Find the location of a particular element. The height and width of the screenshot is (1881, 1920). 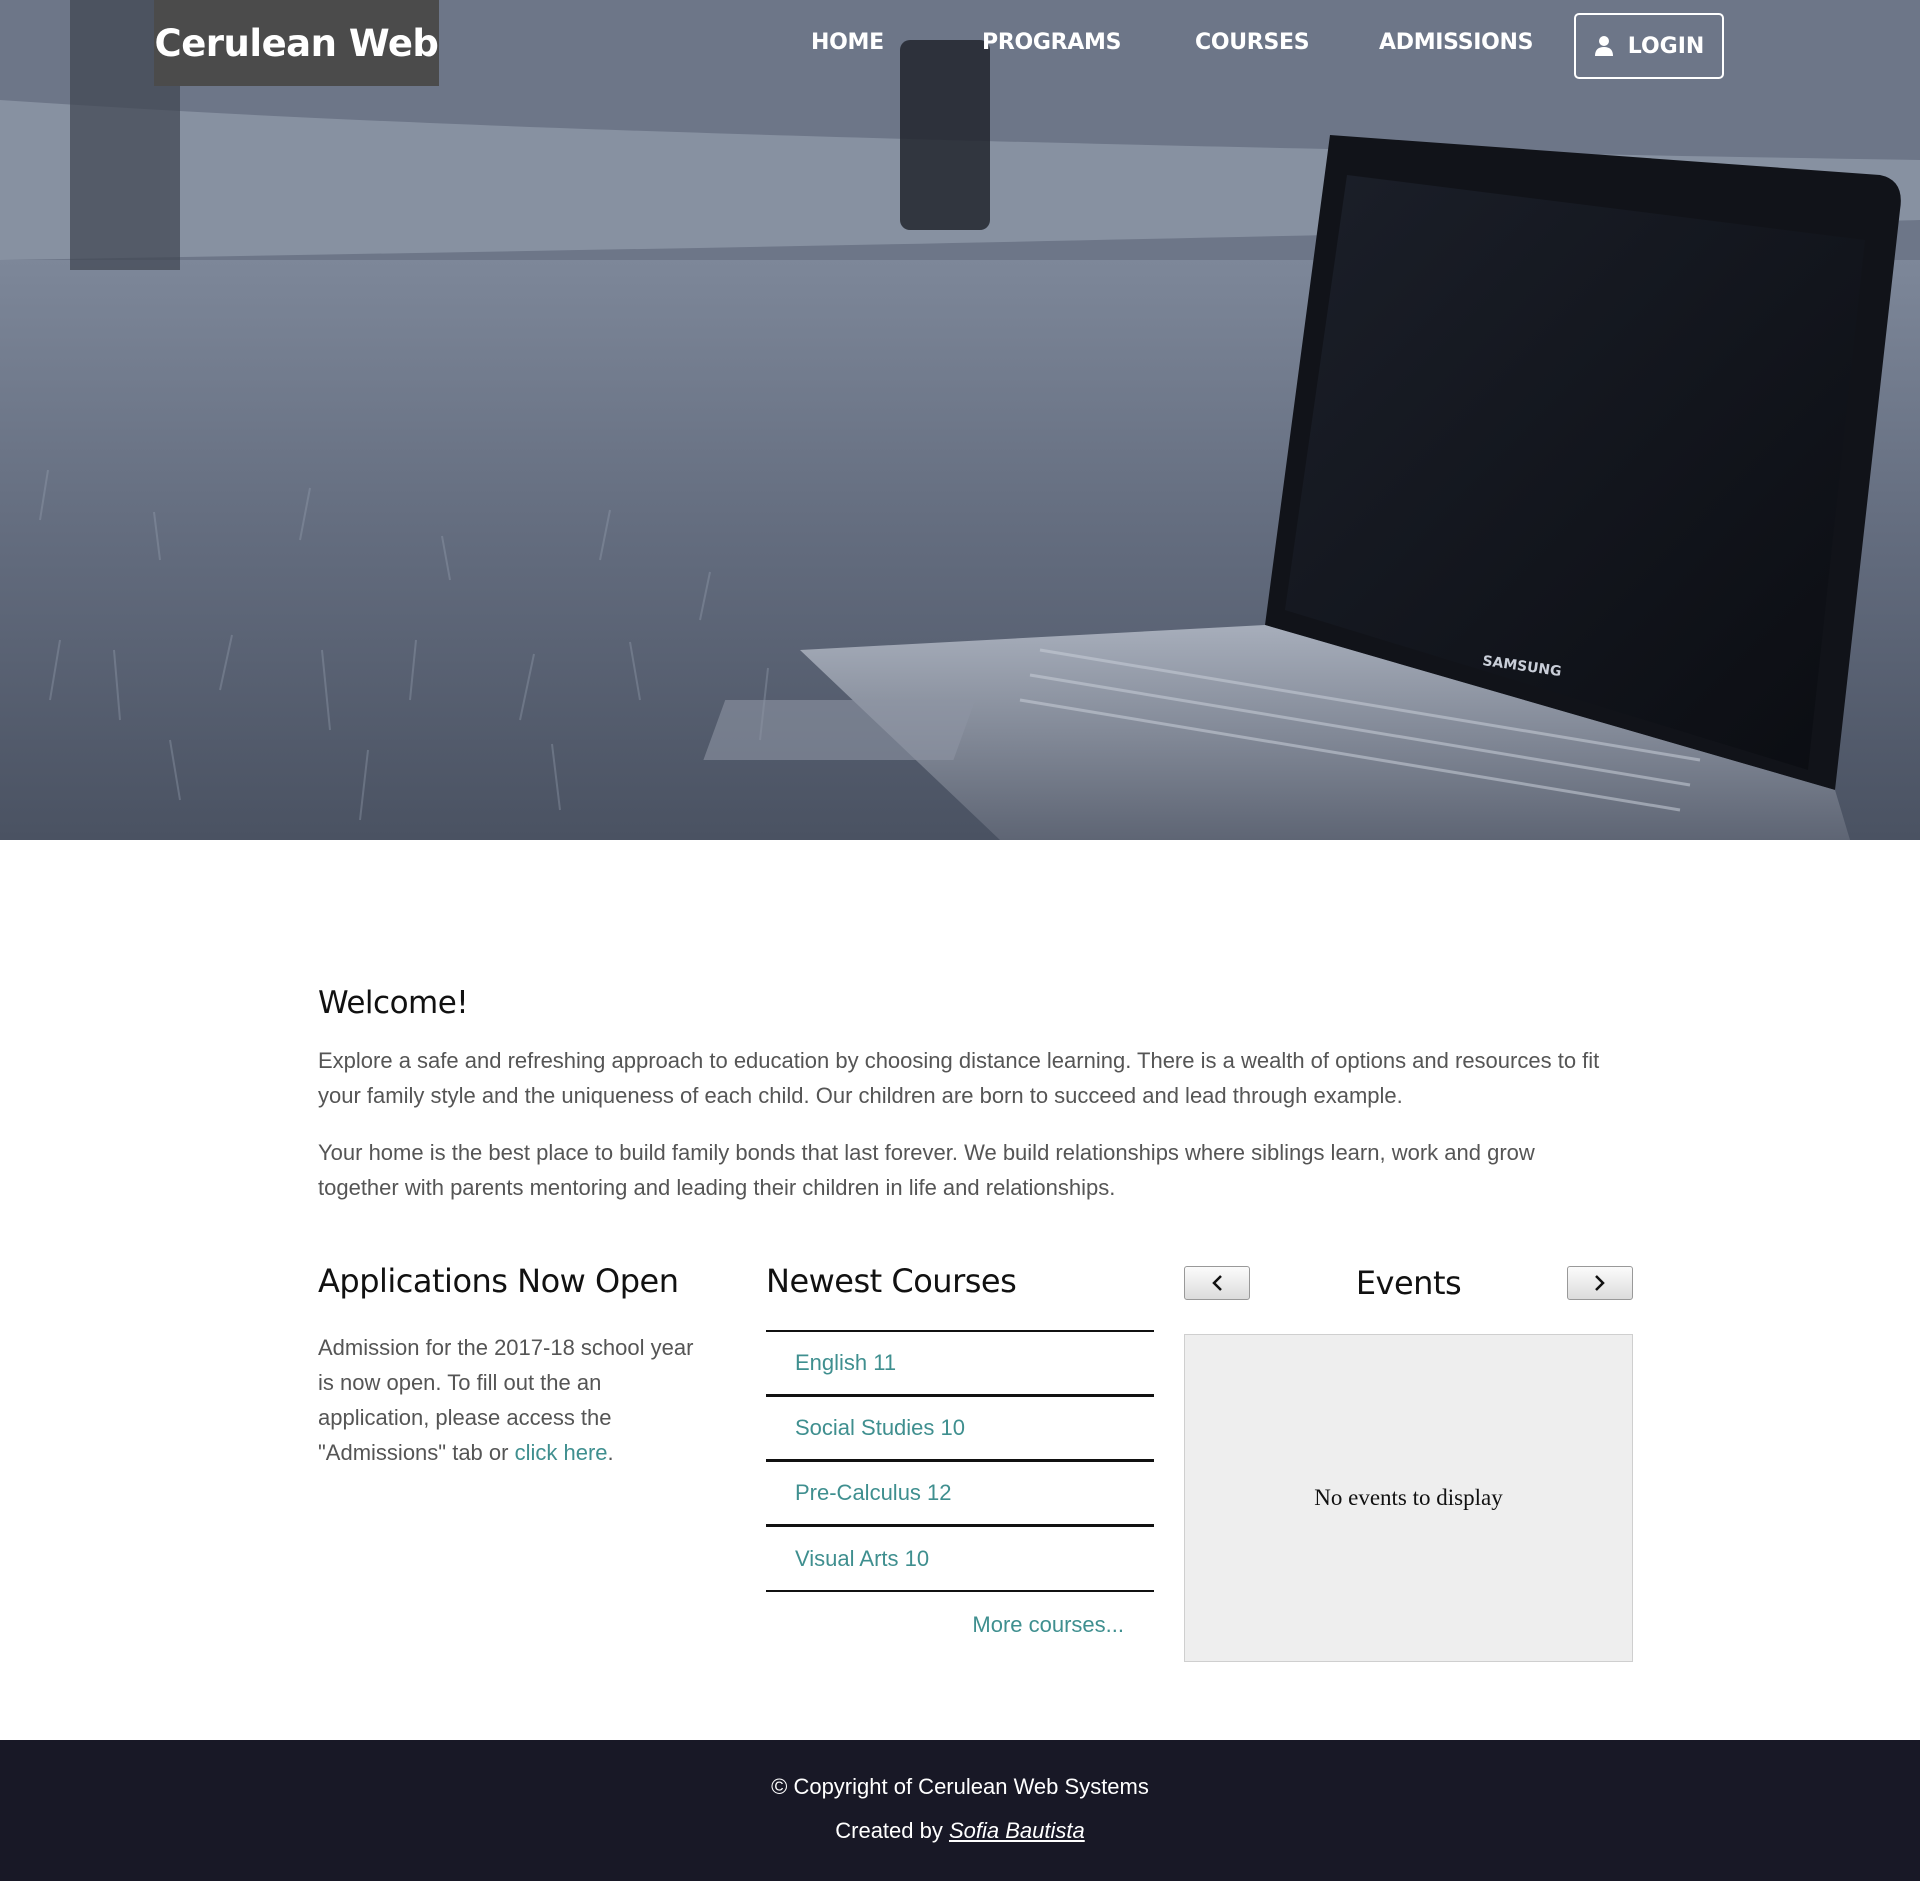

author-link: Sofia Bautista is located at coordinates (1017, 1830).